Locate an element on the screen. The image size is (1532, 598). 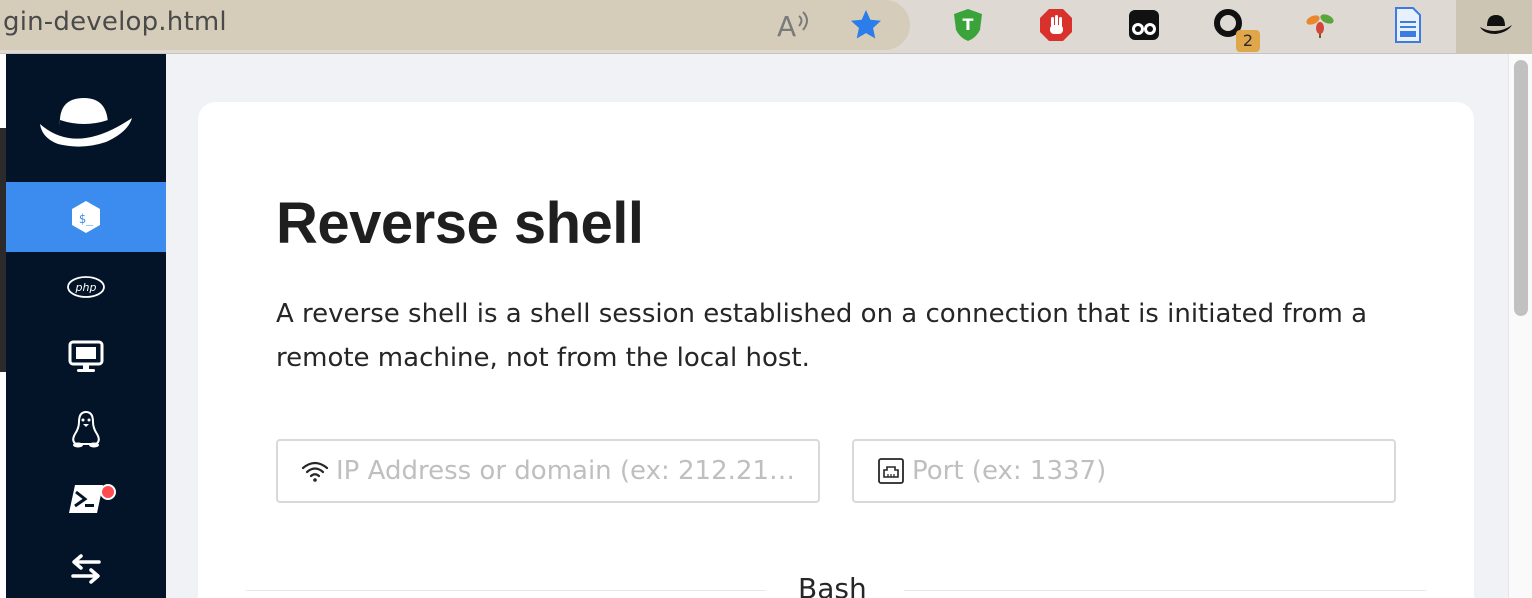
svg-text: php is located at coordinates (86, 287).